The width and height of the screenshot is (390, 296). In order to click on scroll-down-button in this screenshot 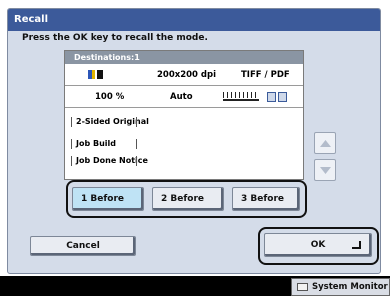, I will do `click(325, 170)`.